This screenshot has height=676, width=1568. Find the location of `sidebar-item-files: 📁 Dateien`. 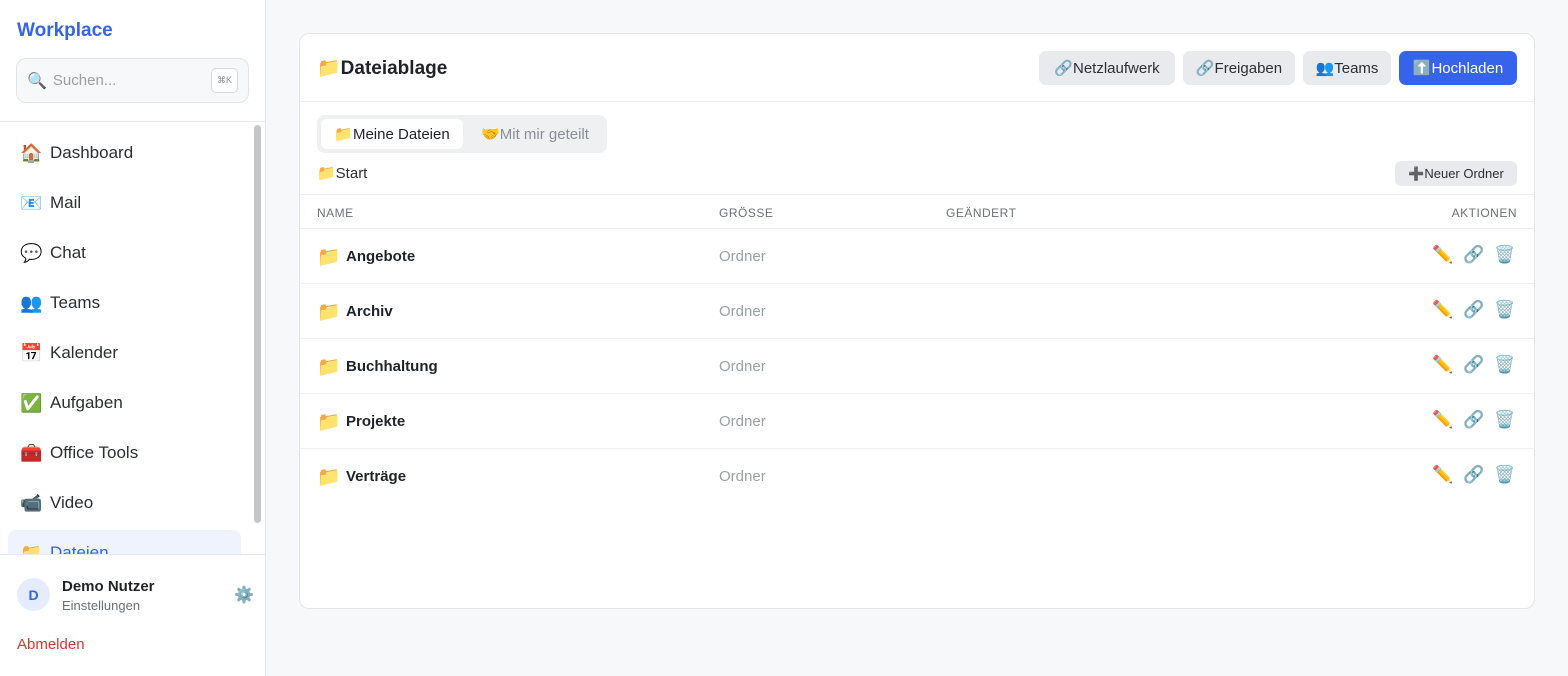

sidebar-item-files: 📁 Dateien is located at coordinates (124, 542).